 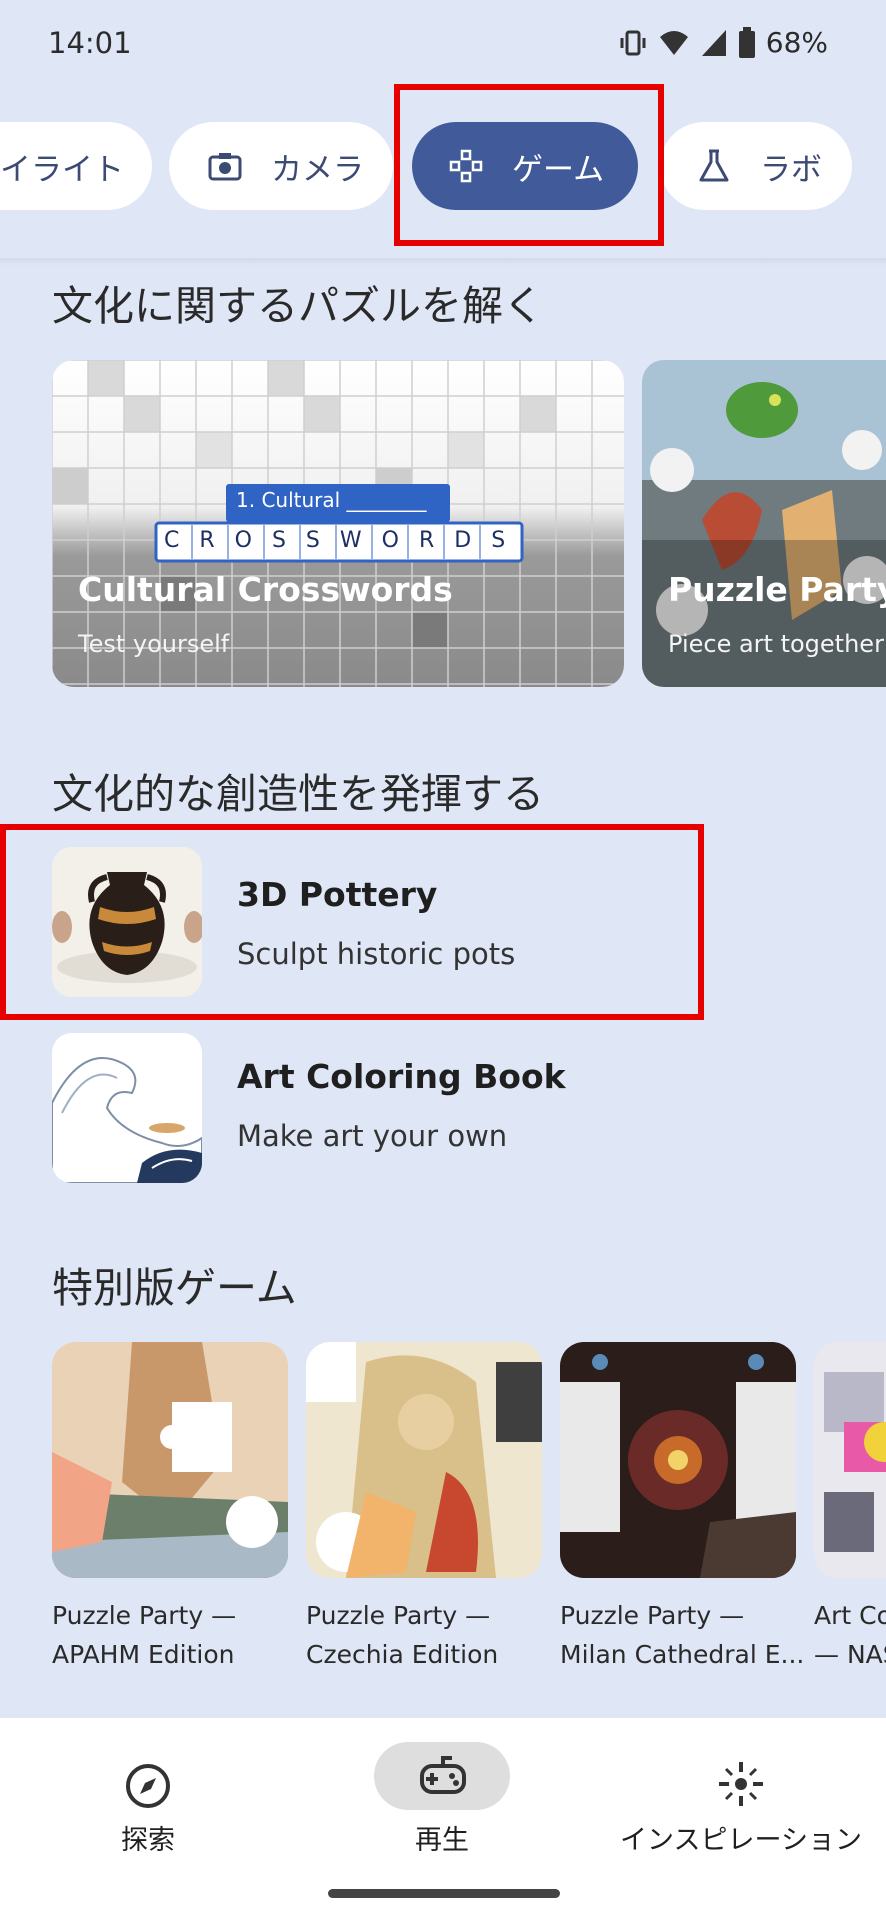 I want to click on list-item-title: Art Coloring Book, so click(x=401, y=1076).